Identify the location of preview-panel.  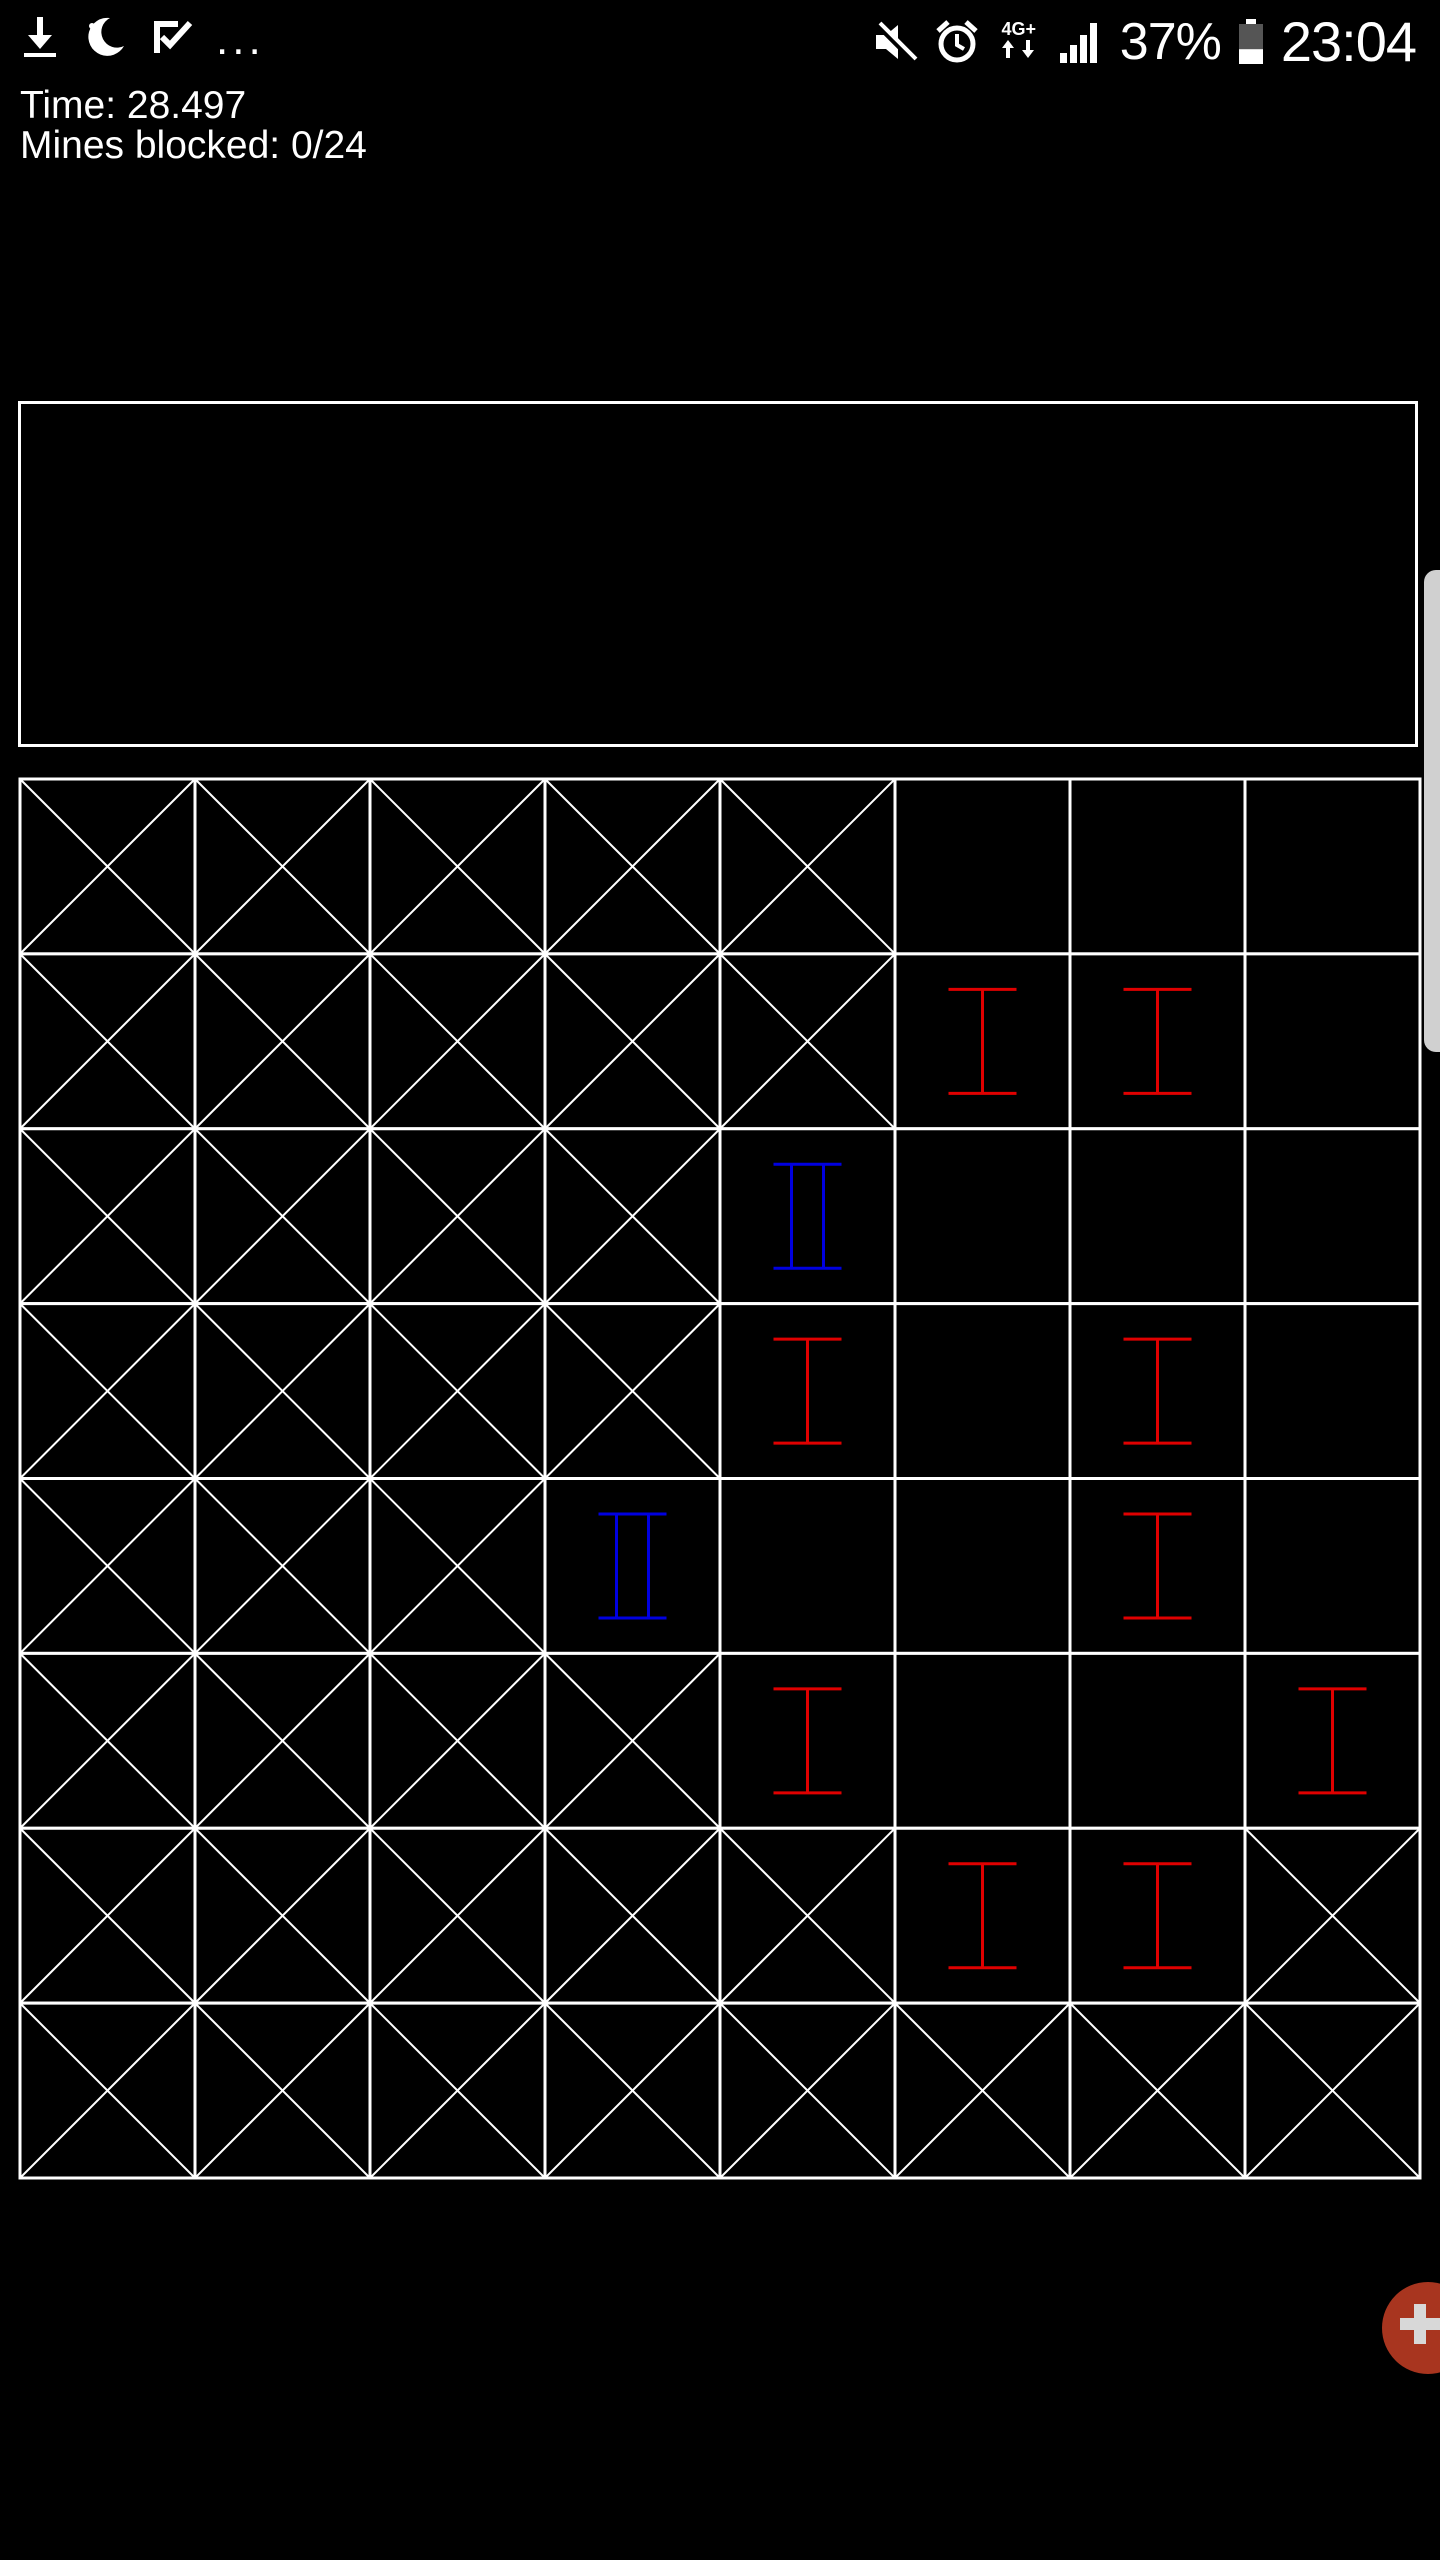
(718, 574).